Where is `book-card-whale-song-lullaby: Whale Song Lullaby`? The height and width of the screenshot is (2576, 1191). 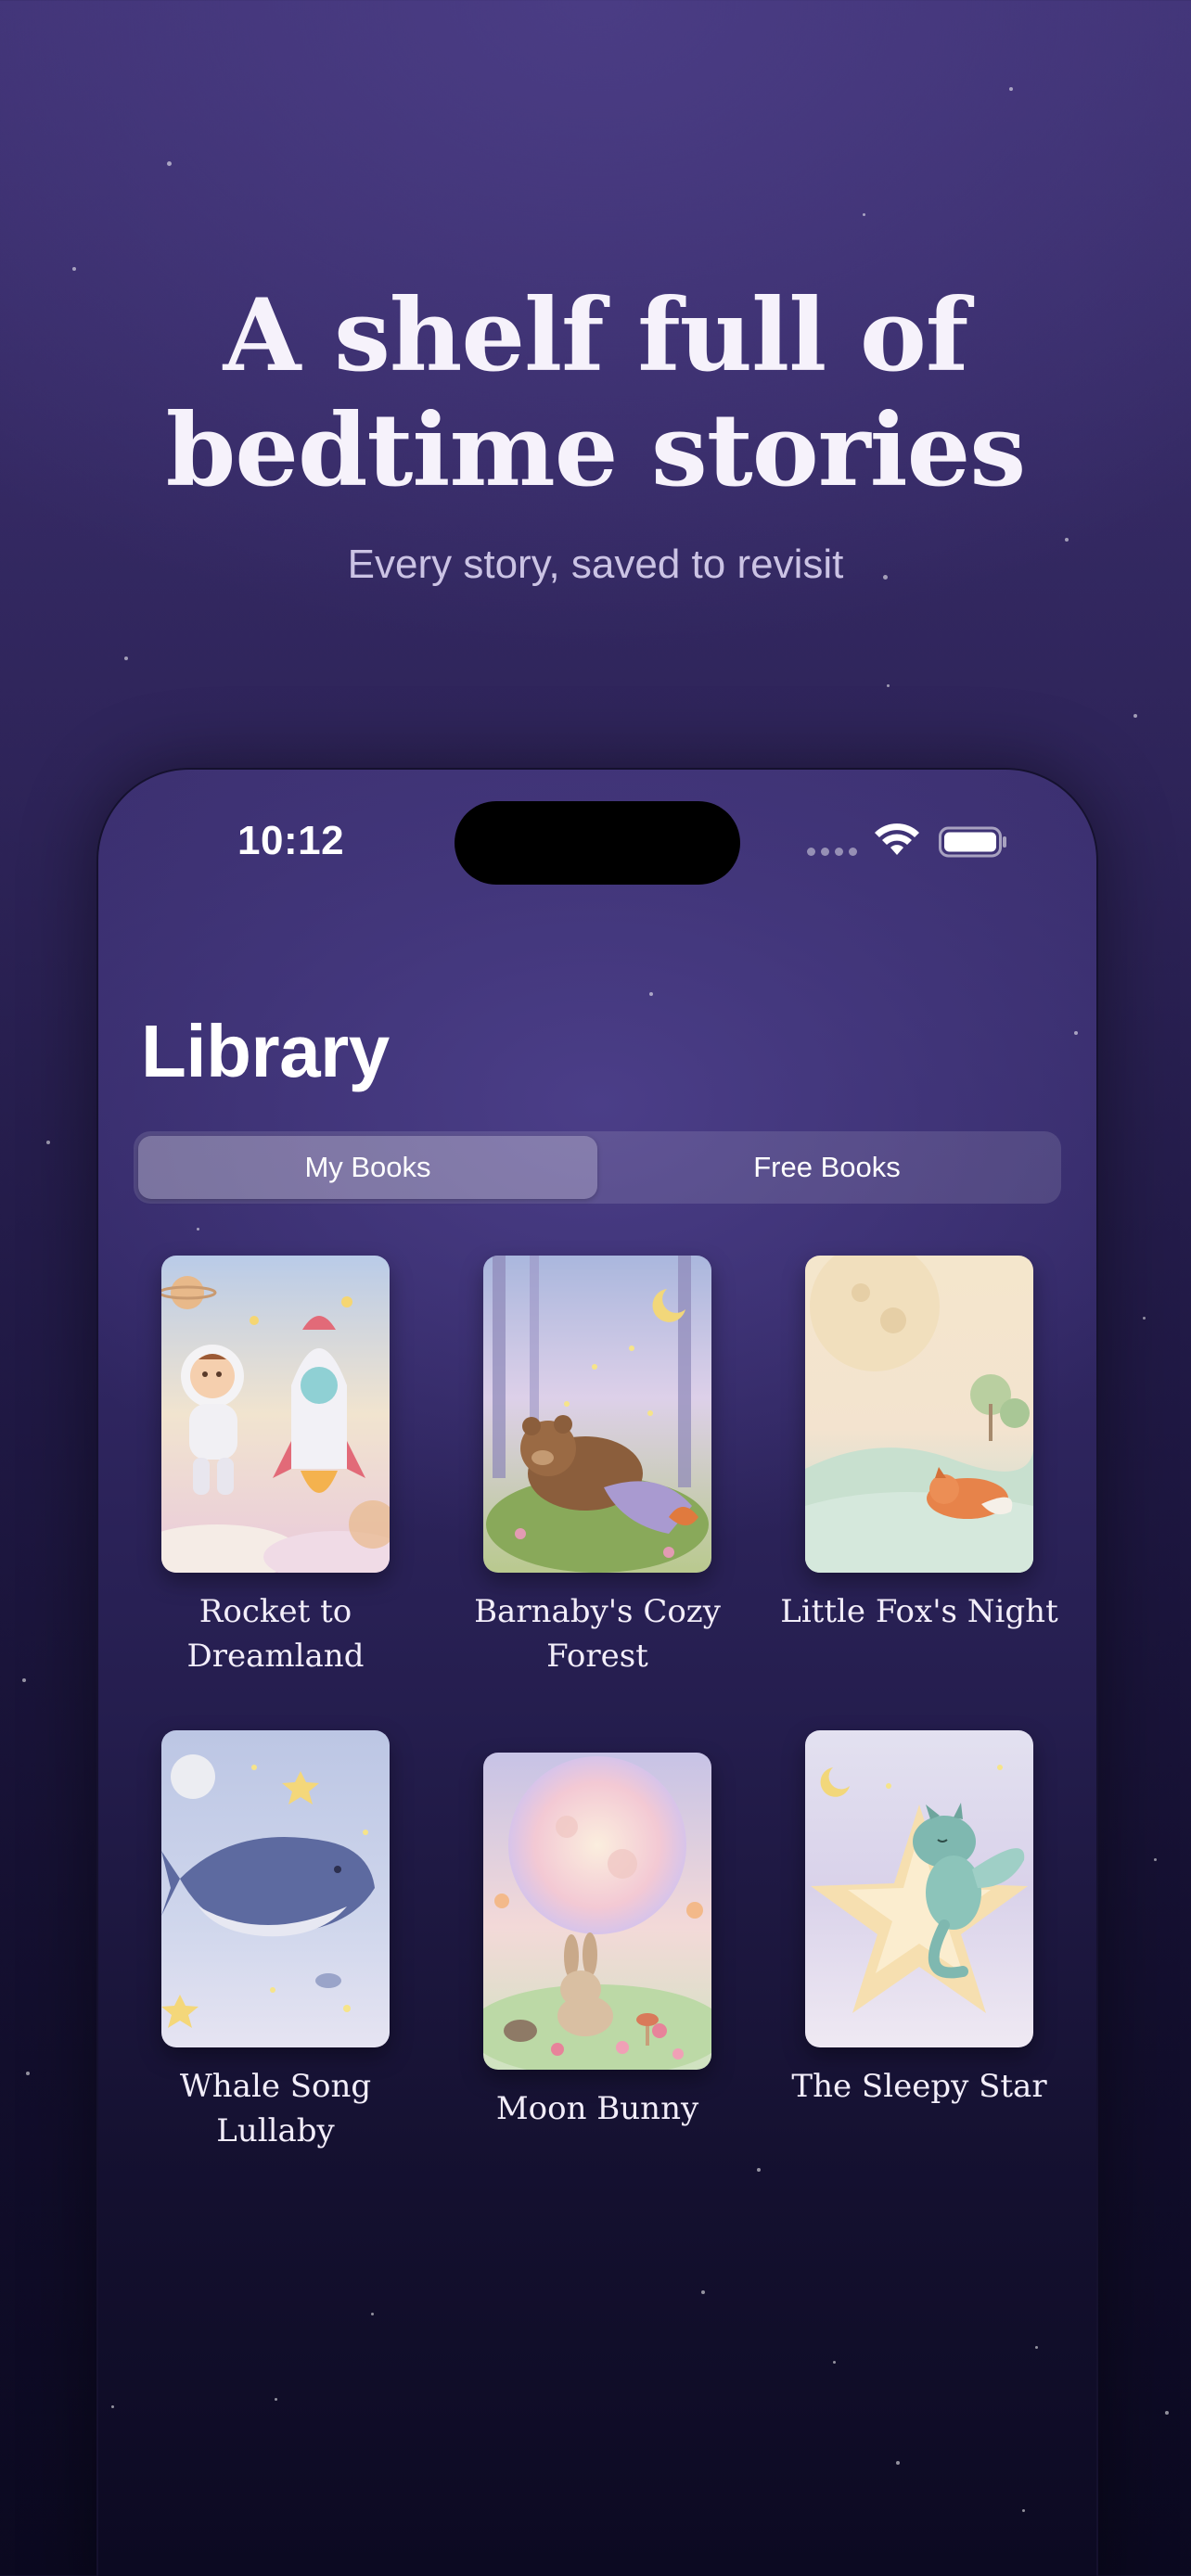 book-card-whale-song-lullaby: Whale Song Lullaby is located at coordinates (275, 1941).